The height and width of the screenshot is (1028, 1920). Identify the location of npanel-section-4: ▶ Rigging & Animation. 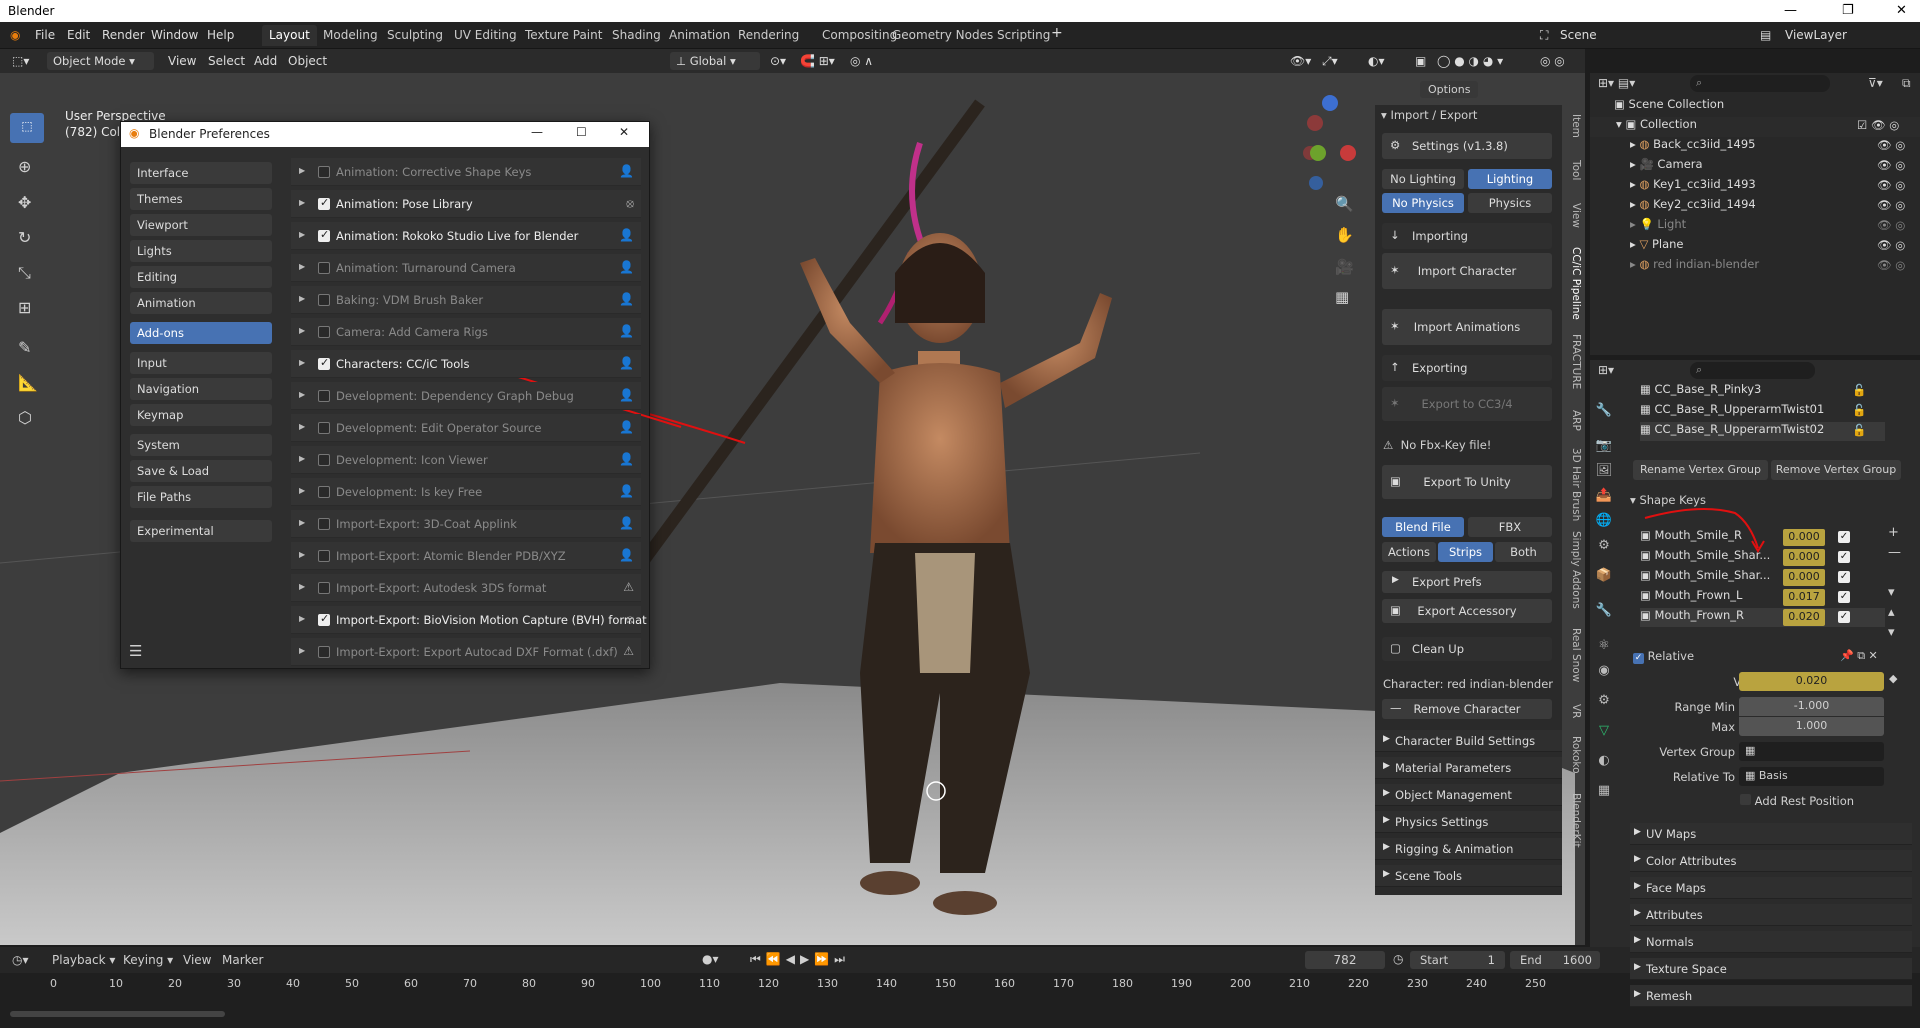
(1468, 849).